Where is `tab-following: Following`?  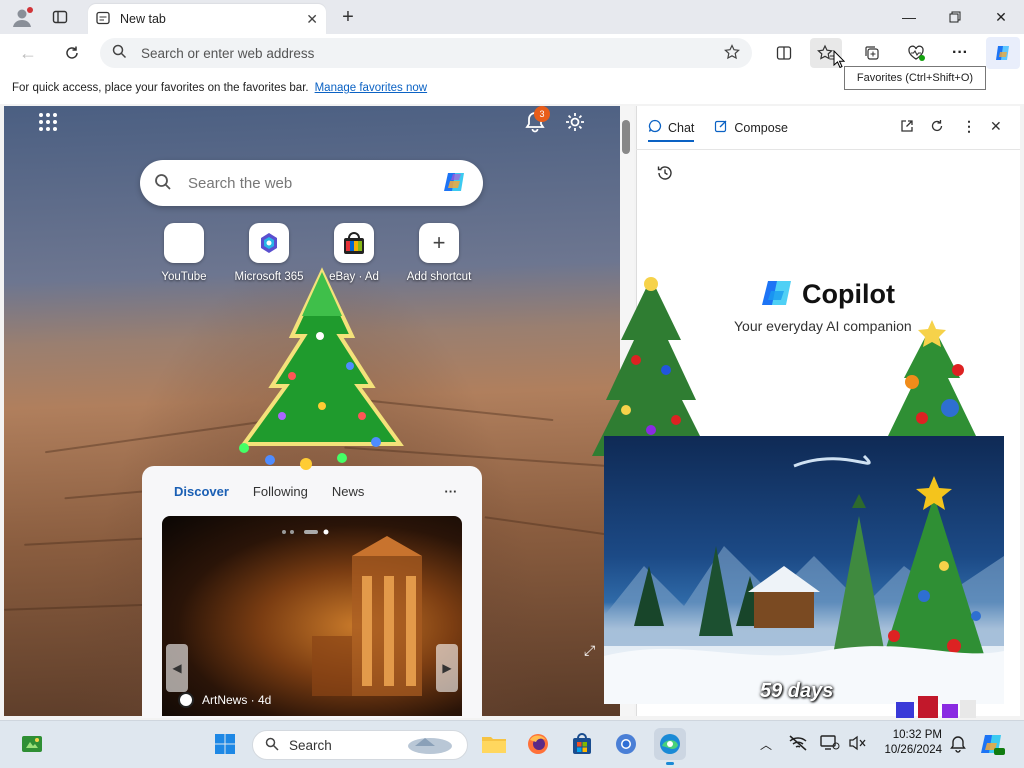
tab-following: Following is located at coordinates (280, 491).